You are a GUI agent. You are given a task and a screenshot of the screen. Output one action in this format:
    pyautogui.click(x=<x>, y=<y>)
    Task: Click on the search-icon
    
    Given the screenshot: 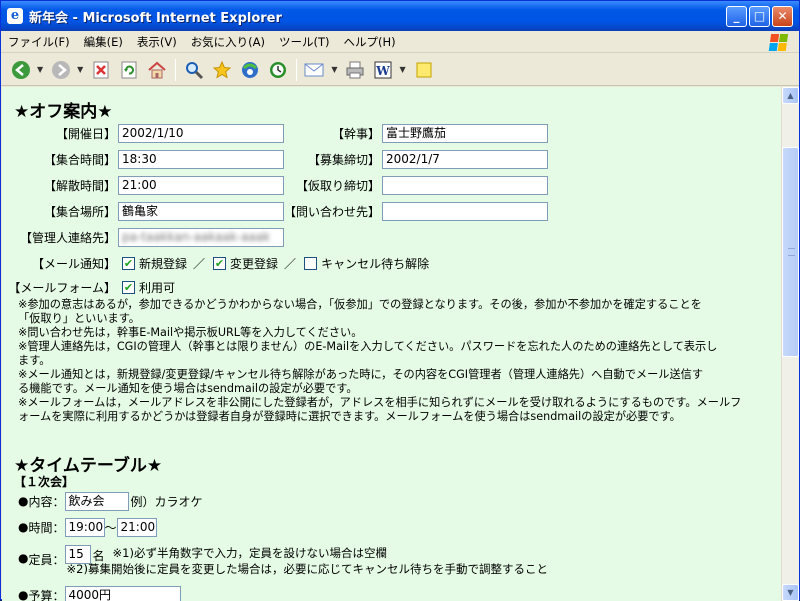 What is the action you would take?
    pyautogui.click(x=194, y=70)
    